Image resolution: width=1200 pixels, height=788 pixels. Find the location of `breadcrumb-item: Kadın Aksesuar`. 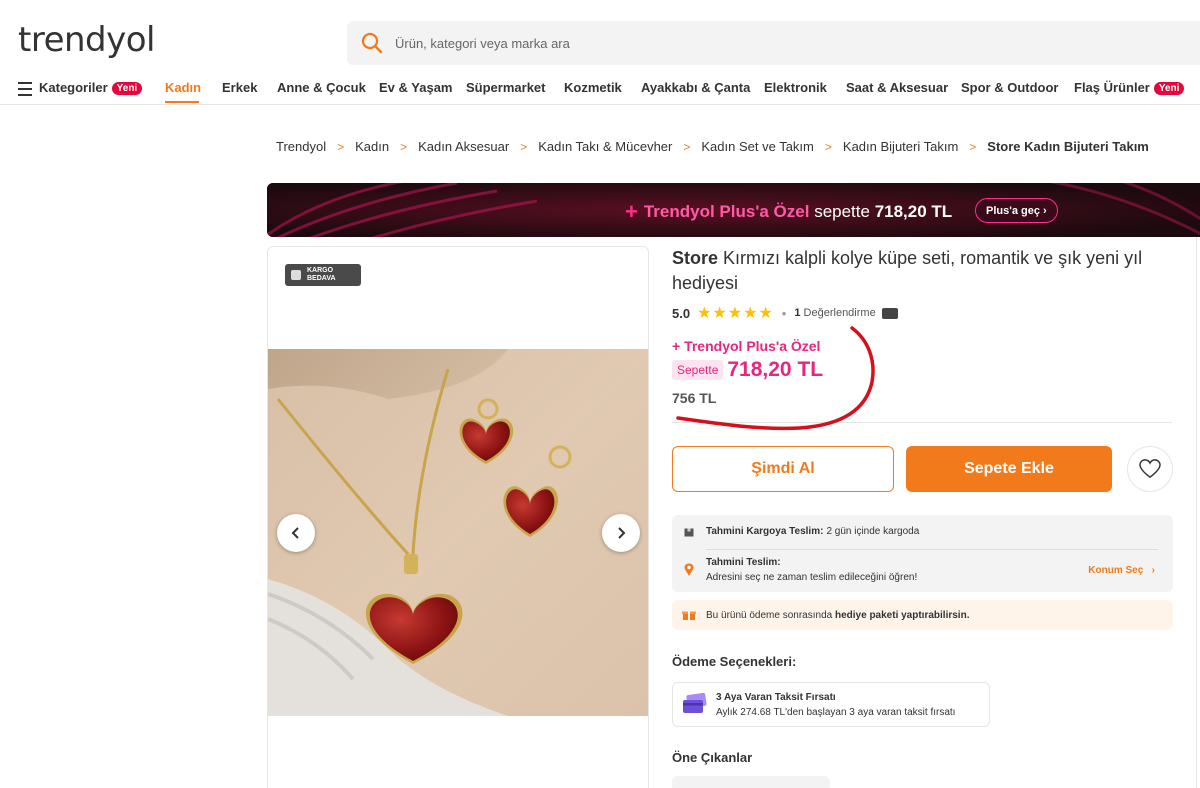

breadcrumb-item: Kadın Aksesuar is located at coordinates (463, 146).